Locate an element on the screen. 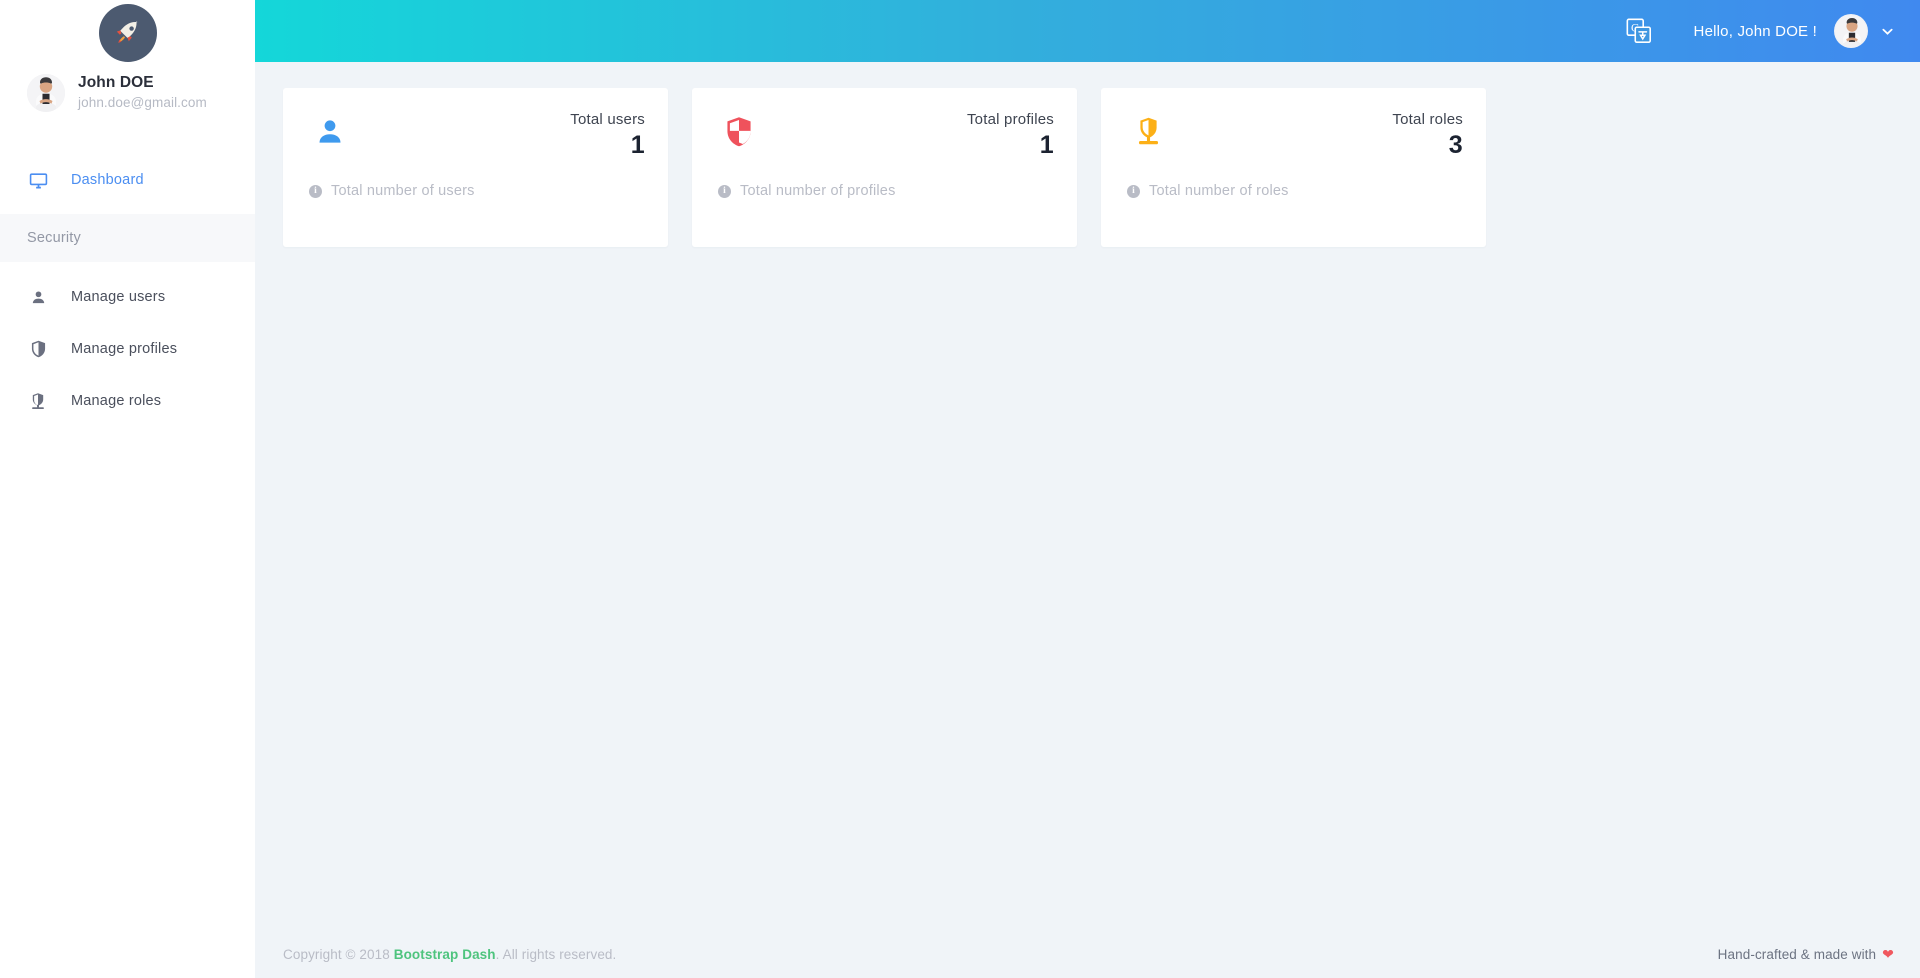  shield-icon is located at coordinates (38, 349).